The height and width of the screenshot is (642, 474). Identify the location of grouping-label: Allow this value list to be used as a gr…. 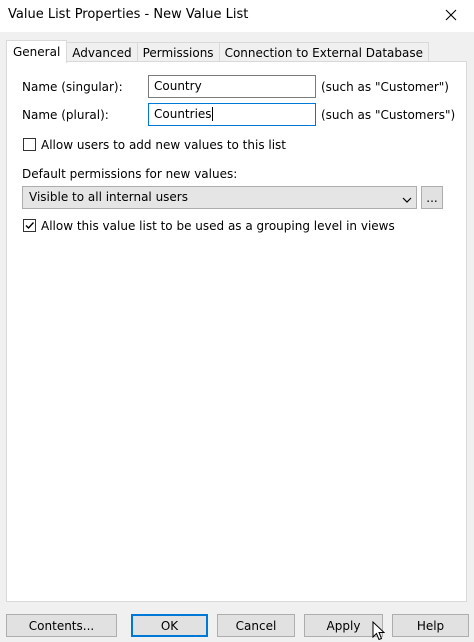
(218, 226).